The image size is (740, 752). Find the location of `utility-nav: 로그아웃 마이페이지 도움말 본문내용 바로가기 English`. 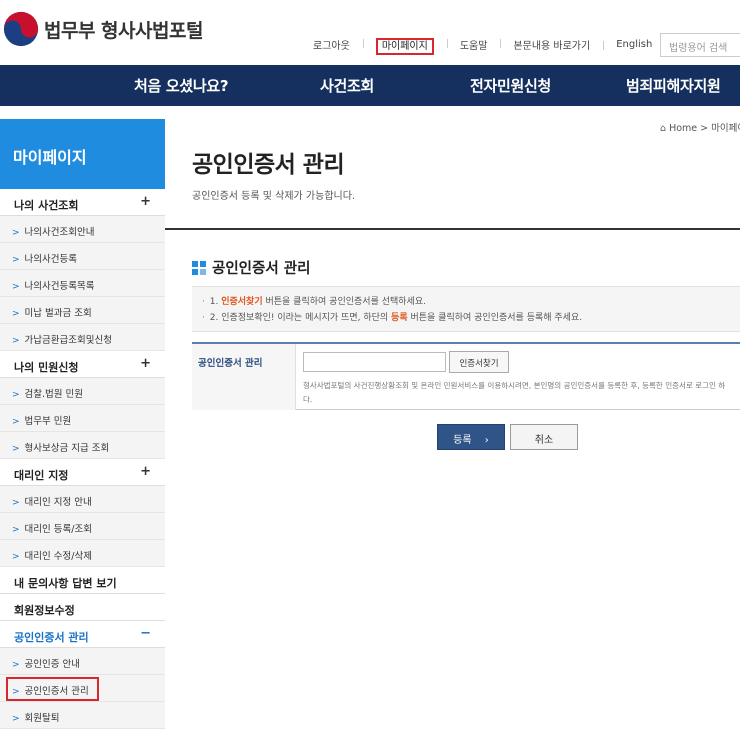

utility-nav: 로그아웃 마이페이지 도움말 본문내용 바로가기 English is located at coordinates (482, 46).